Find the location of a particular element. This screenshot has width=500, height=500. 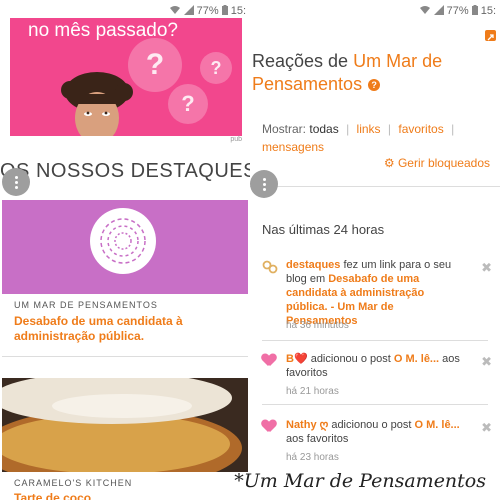

manage-blocked-link: ⚙ Gerir bloqueados is located at coordinates (437, 163).